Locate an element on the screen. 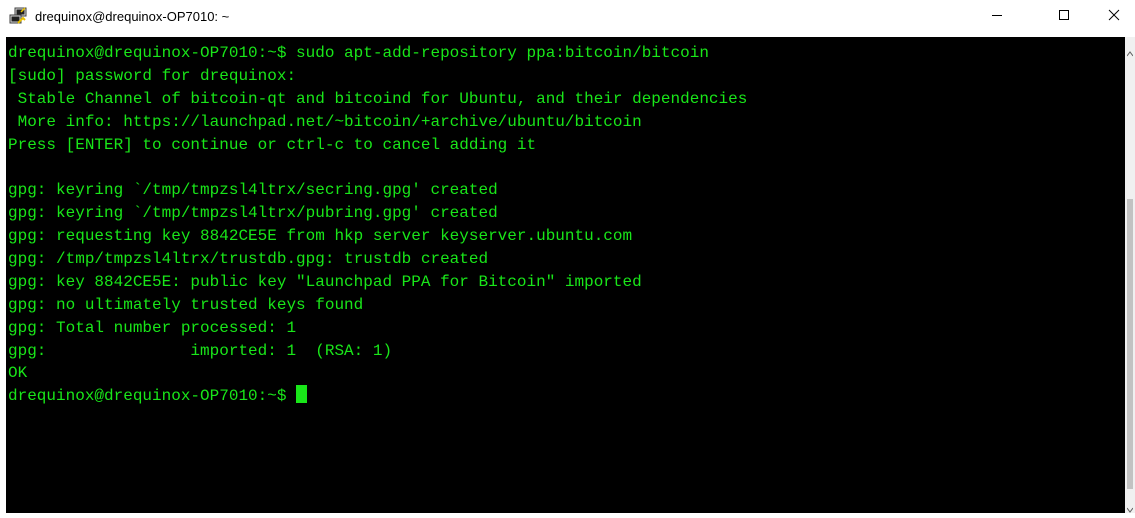  close-button is located at coordinates (1113, 17).